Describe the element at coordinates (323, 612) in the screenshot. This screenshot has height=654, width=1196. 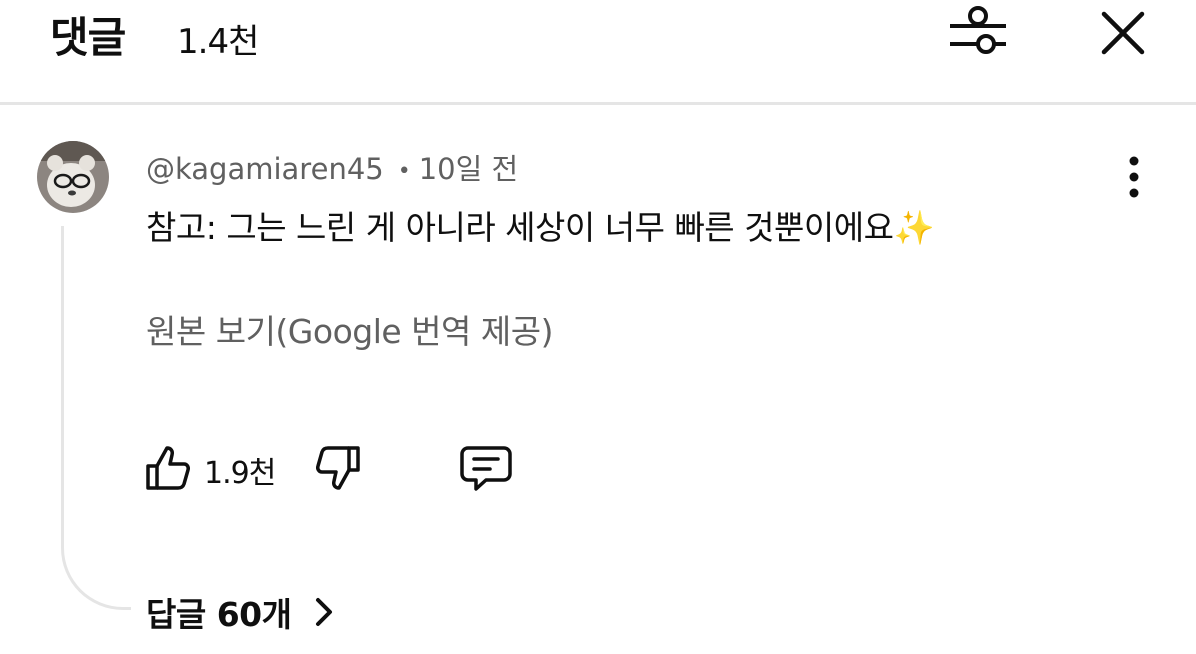
I see `chevron-right-icon` at that location.